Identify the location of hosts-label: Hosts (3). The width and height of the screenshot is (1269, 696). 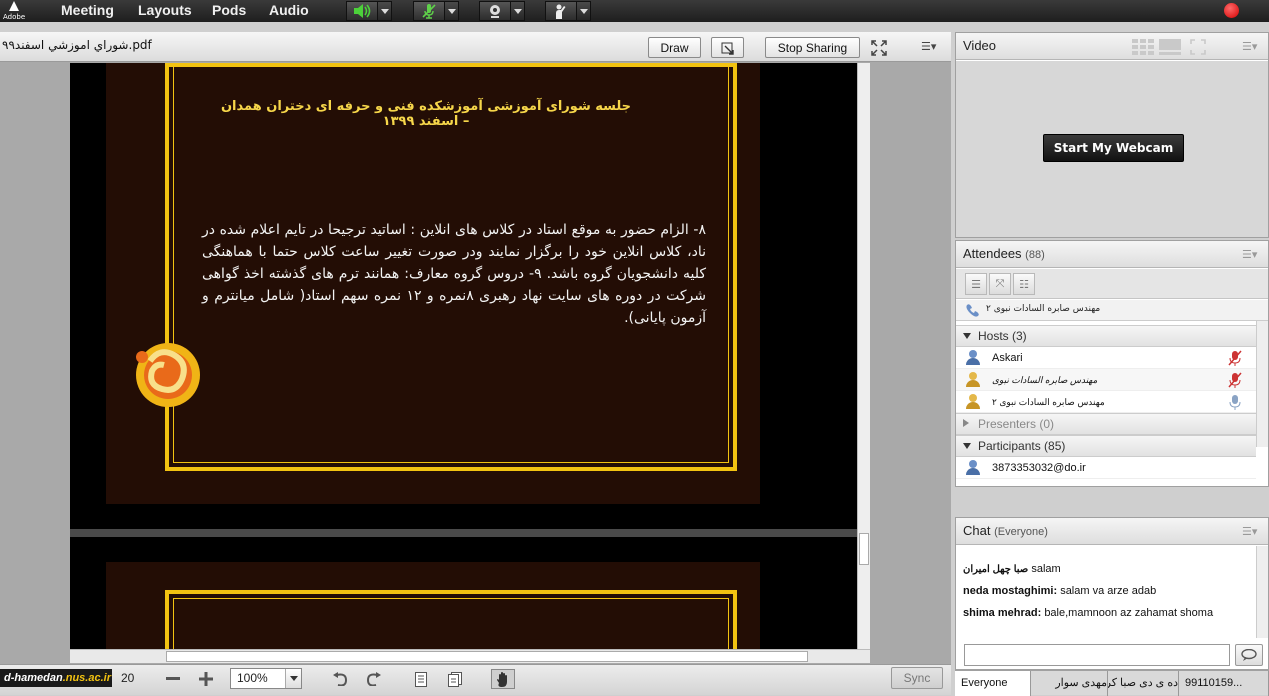
(1002, 336).